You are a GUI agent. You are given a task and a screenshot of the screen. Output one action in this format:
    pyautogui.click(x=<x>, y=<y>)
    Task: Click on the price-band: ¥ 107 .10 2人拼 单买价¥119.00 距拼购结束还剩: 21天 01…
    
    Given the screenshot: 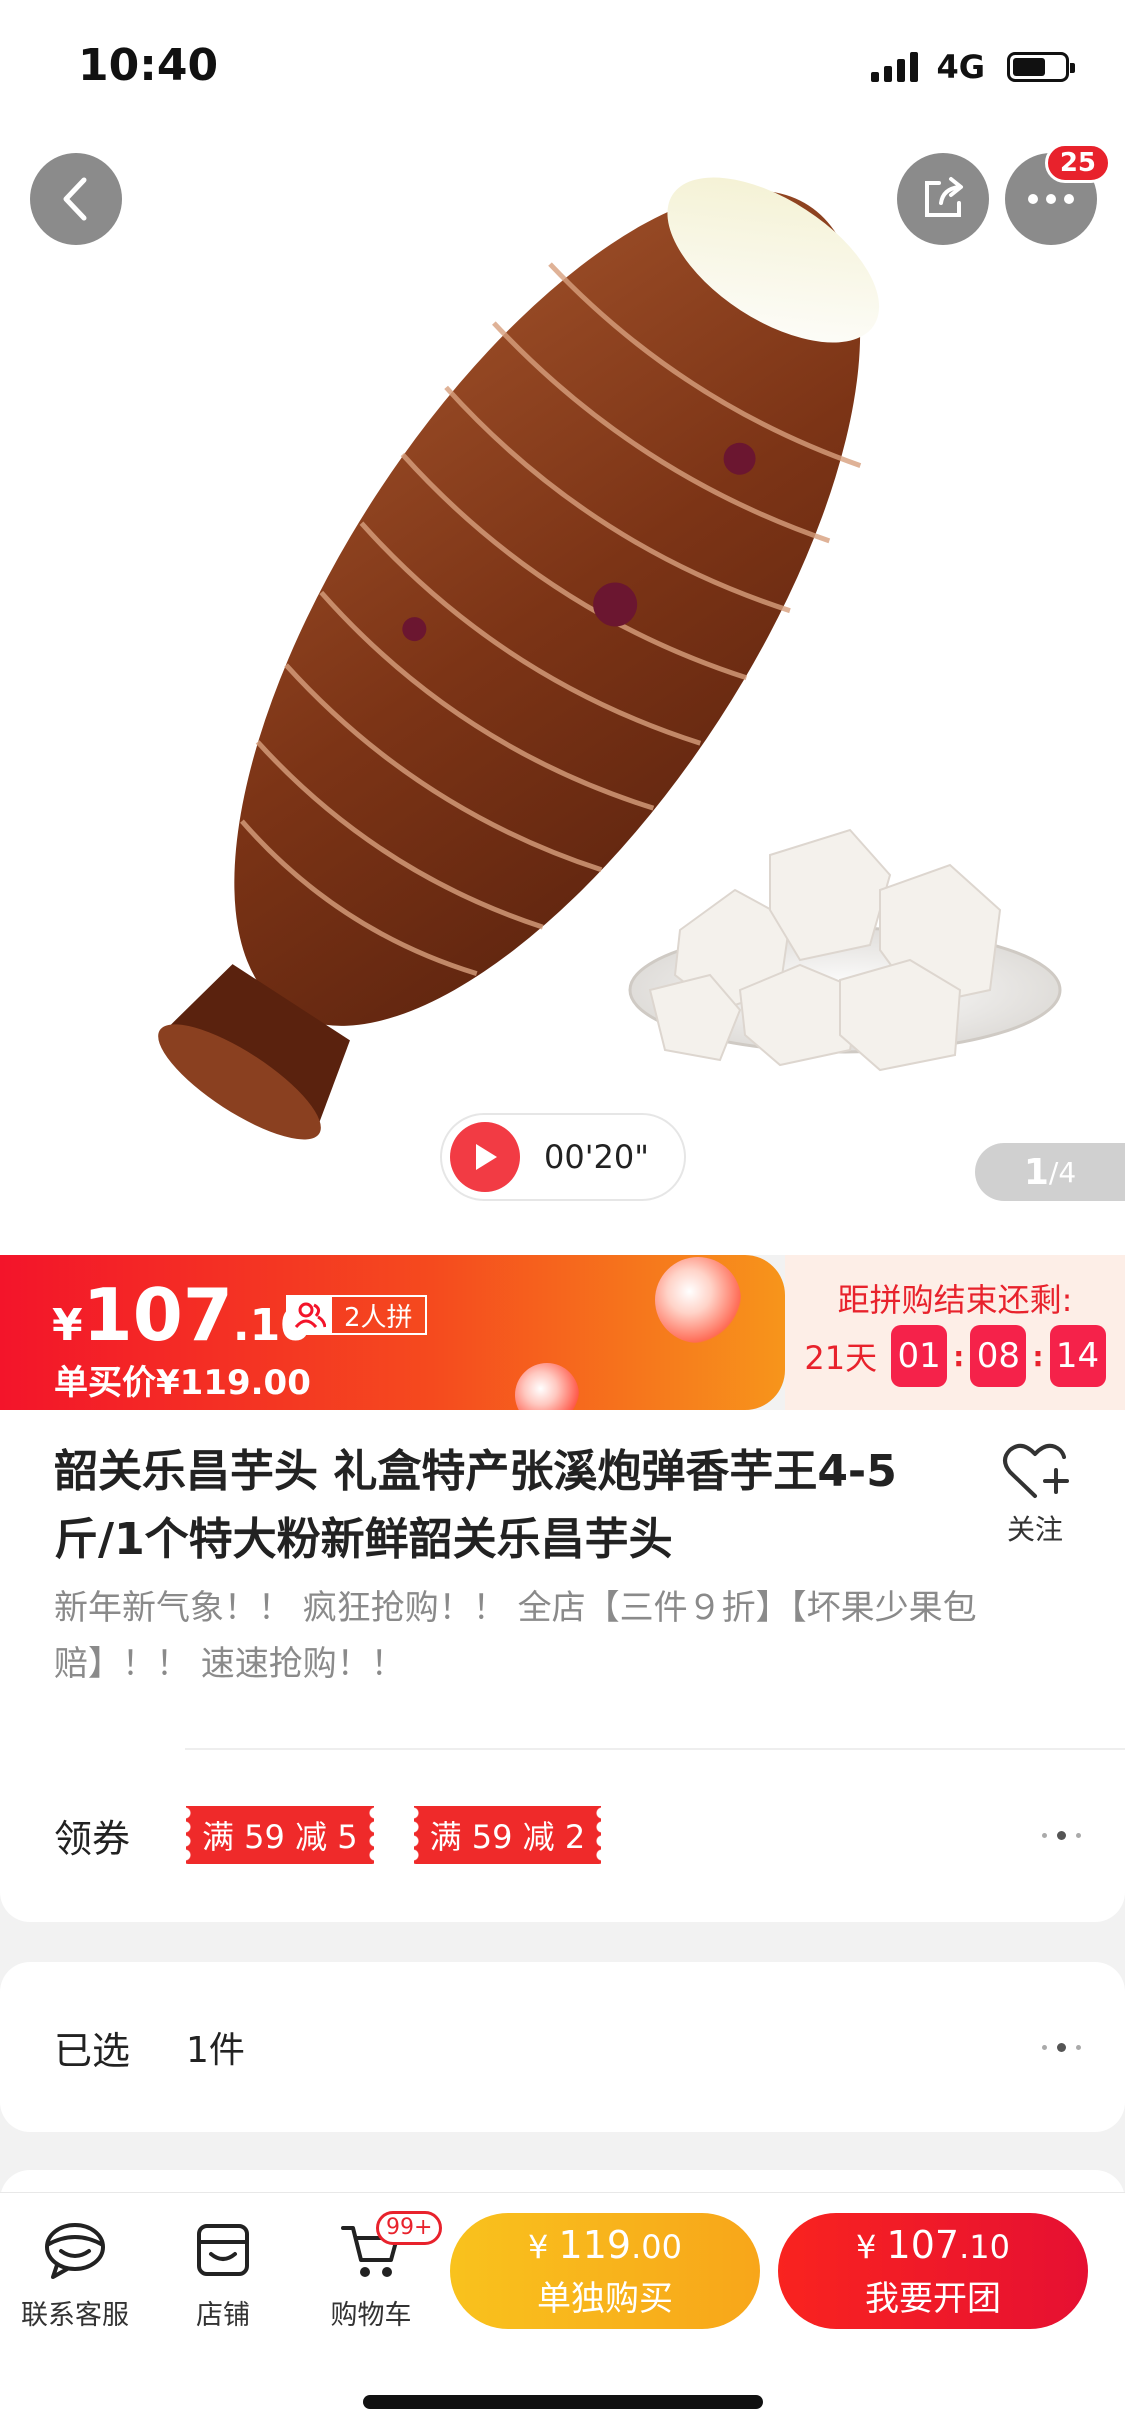 What is the action you would take?
    pyautogui.click(x=562, y=1341)
    